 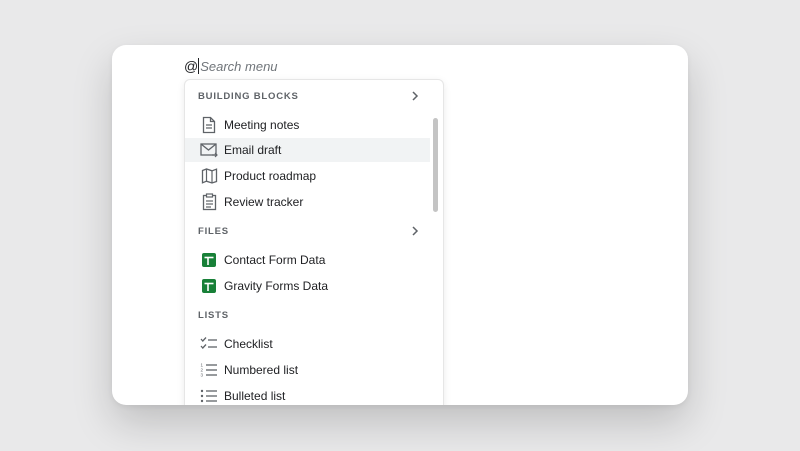 I want to click on document-icon, so click(x=209, y=125).